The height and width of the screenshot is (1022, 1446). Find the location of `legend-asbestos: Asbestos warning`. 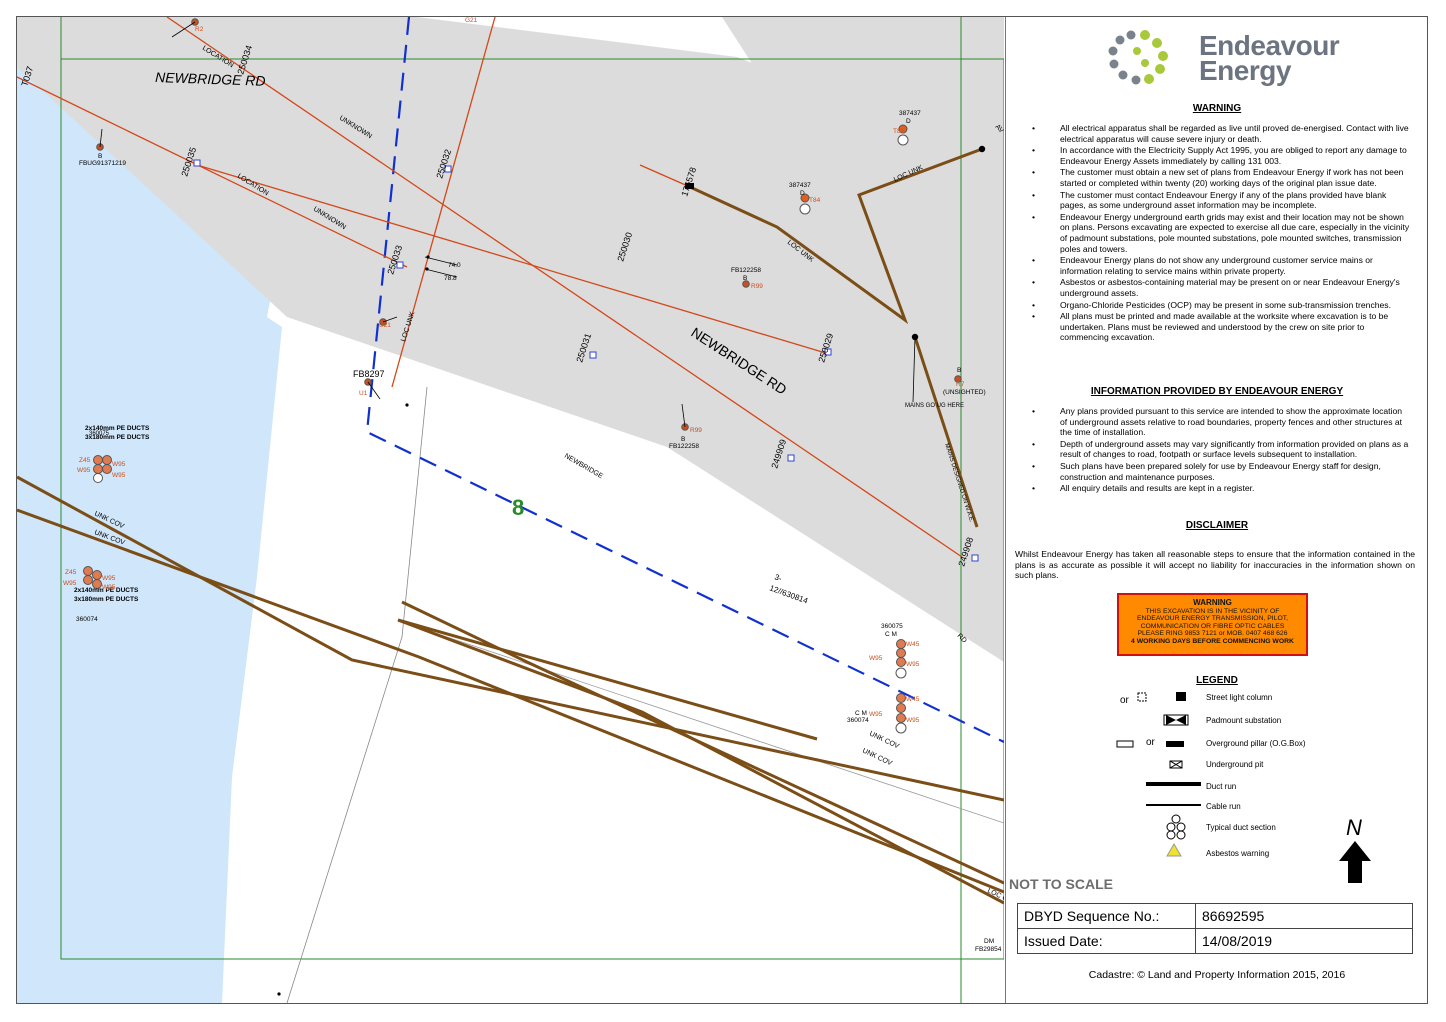

legend-asbestos: Asbestos warning is located at coordinates (1238, 853).